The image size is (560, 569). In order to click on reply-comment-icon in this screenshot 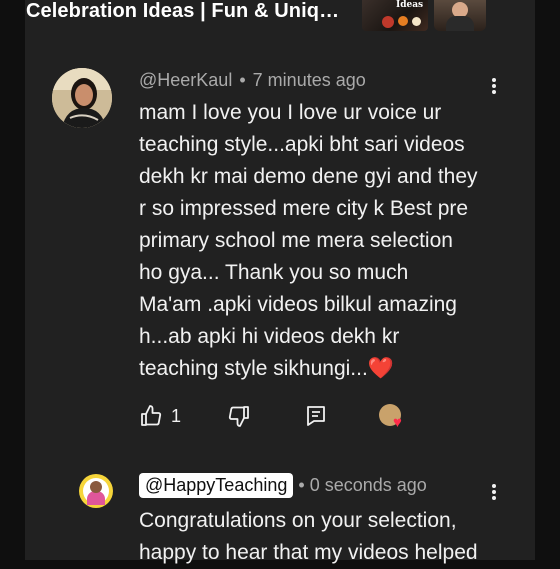, I will do `click(316, 416)`.